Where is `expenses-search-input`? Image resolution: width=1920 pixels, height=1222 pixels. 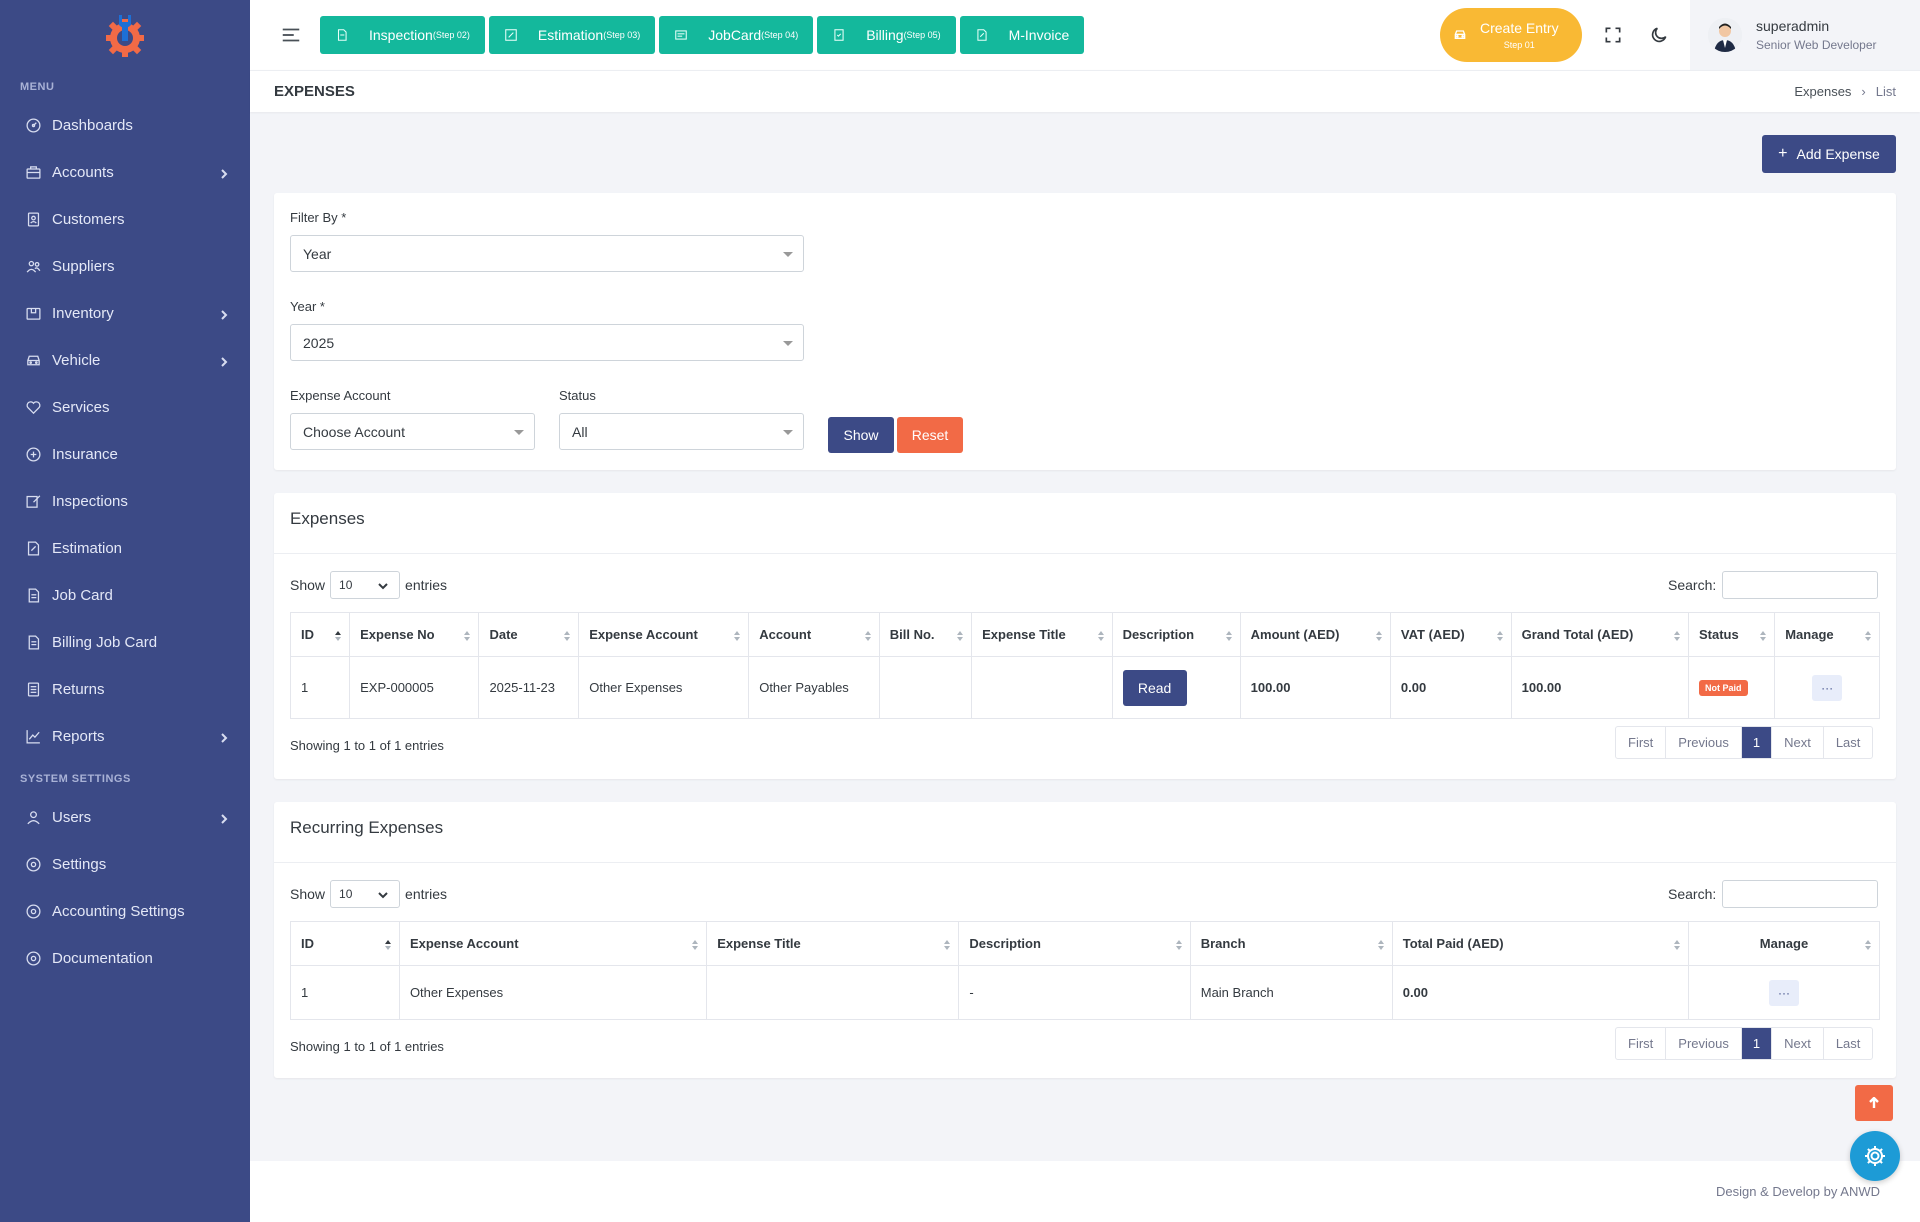 expenses-search-input is located at coordinates (1800, 585).